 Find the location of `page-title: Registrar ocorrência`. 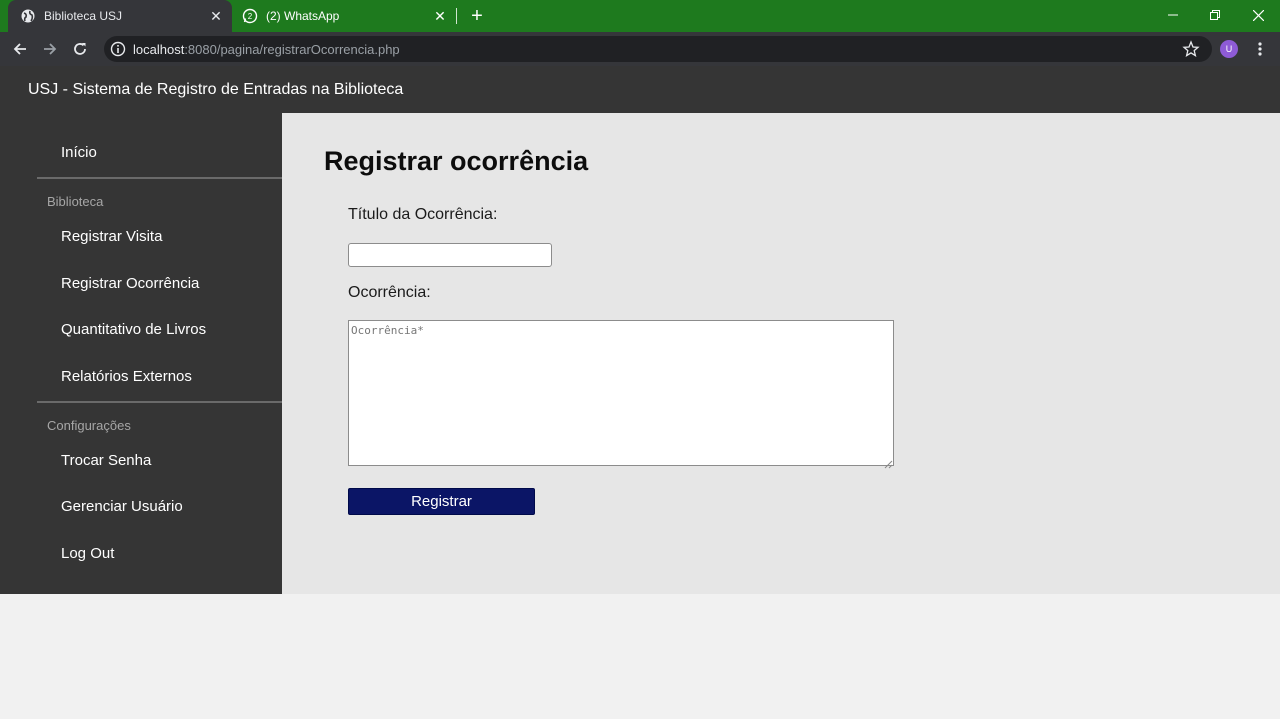

page-title: Registrar ocorrência is located at coordinates (456, 161).